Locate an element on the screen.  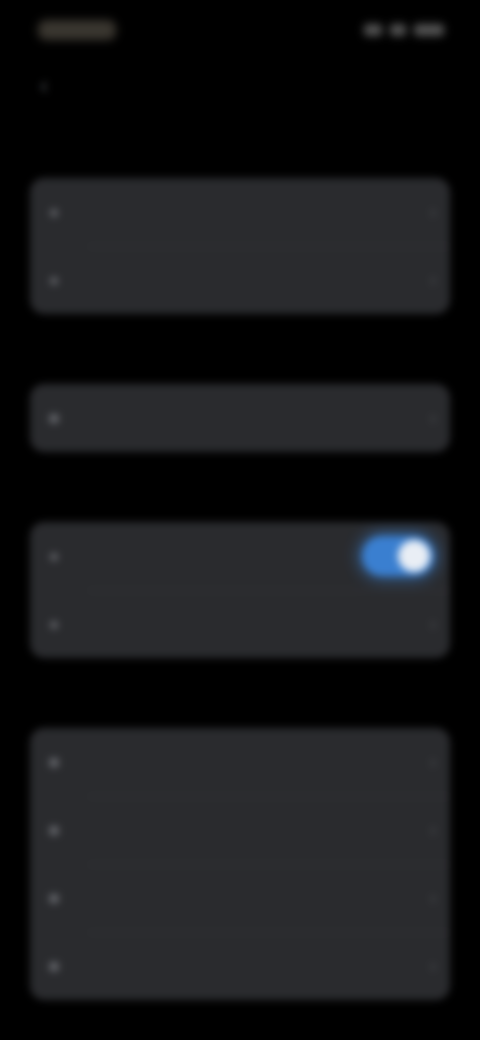
toggle-knob is located at coordinates (414, 556).